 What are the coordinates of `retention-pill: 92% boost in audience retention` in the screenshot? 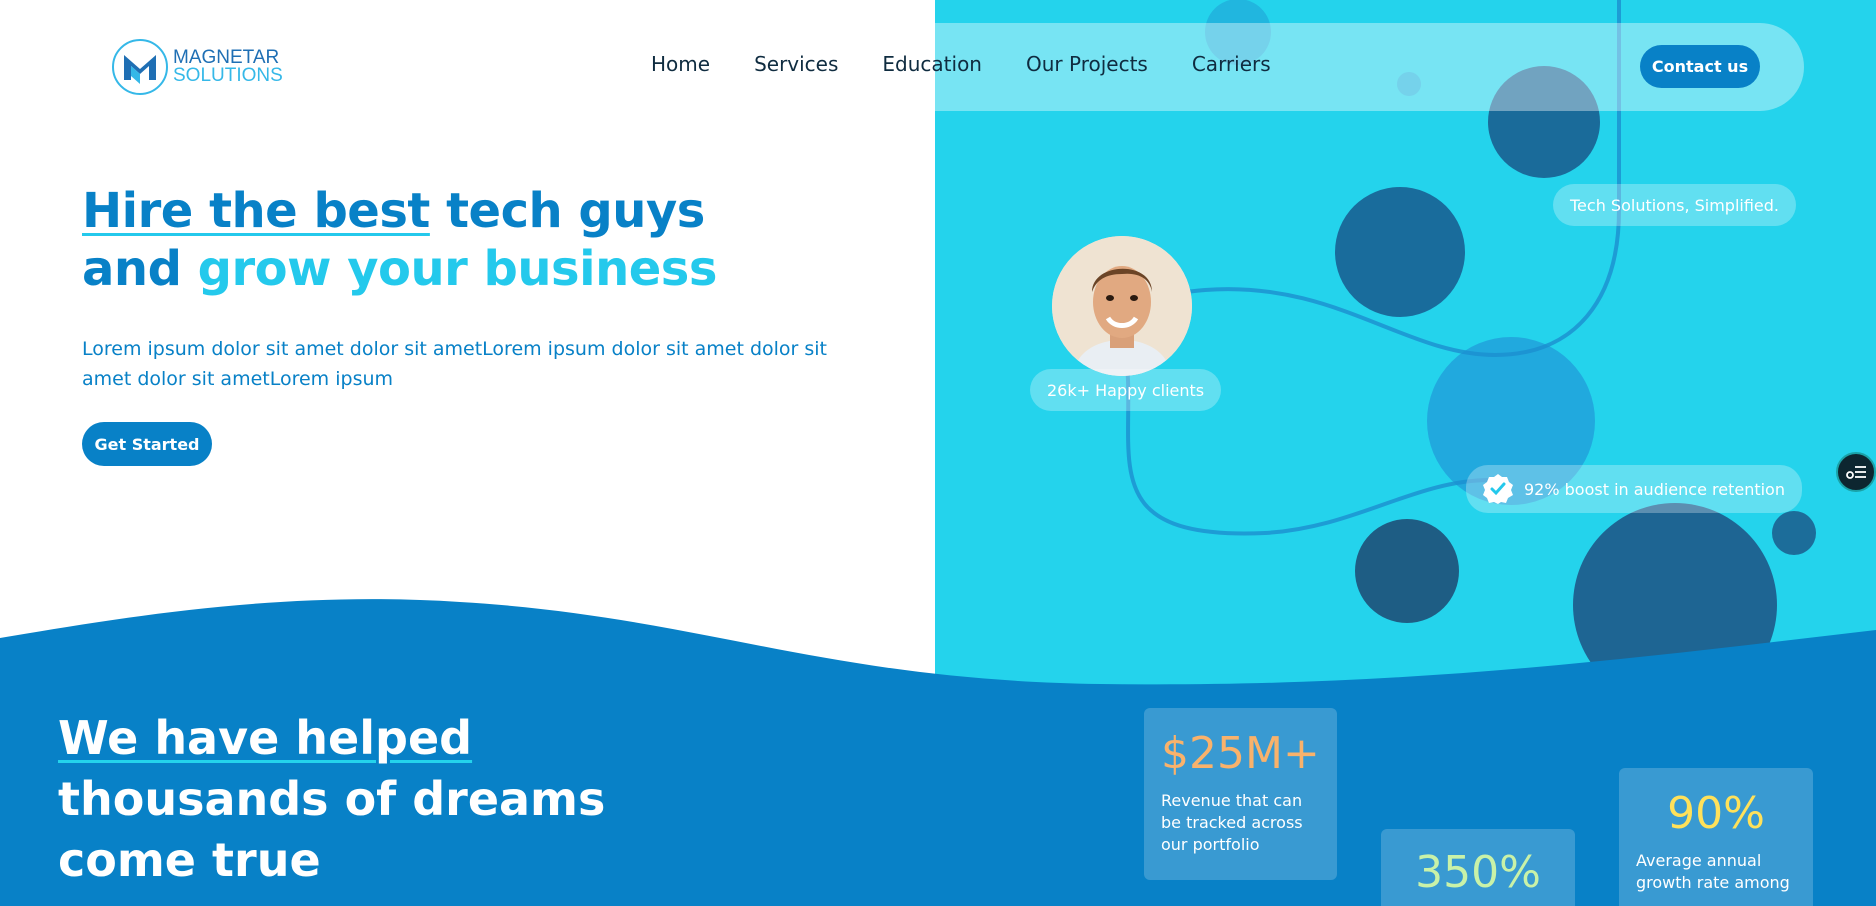 It's located at (1634, 489).